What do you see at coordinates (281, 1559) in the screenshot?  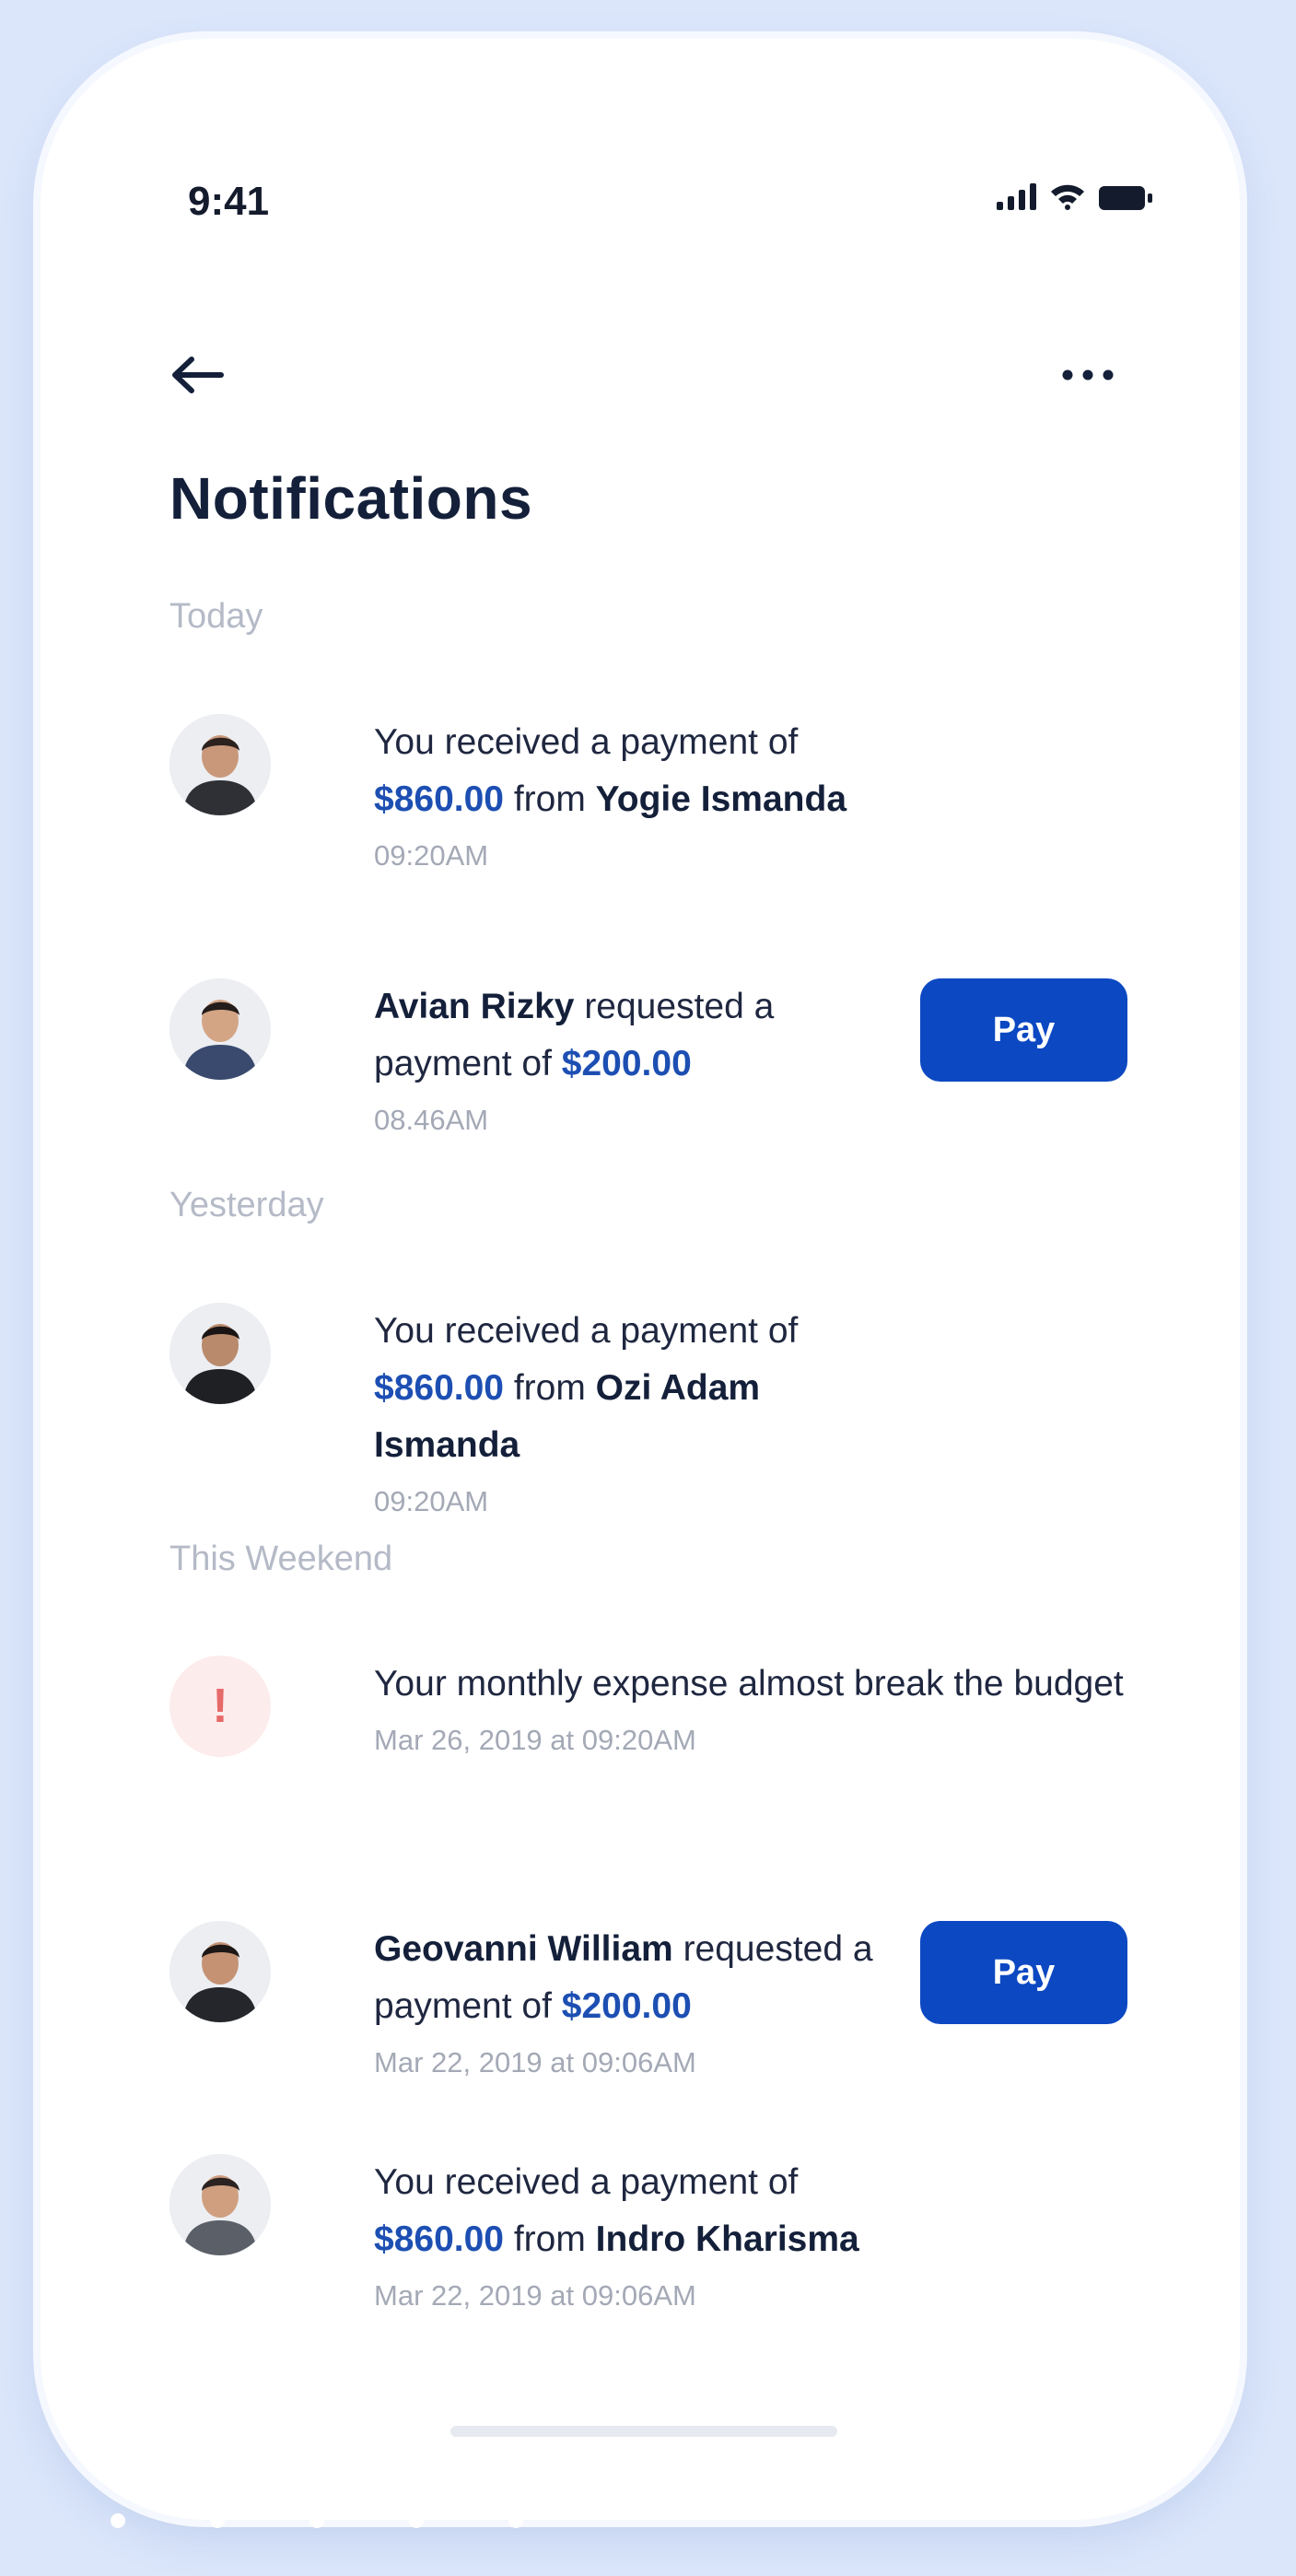 I see `section-label-weekend: This Weekend` at bounding box center [281, 1559].